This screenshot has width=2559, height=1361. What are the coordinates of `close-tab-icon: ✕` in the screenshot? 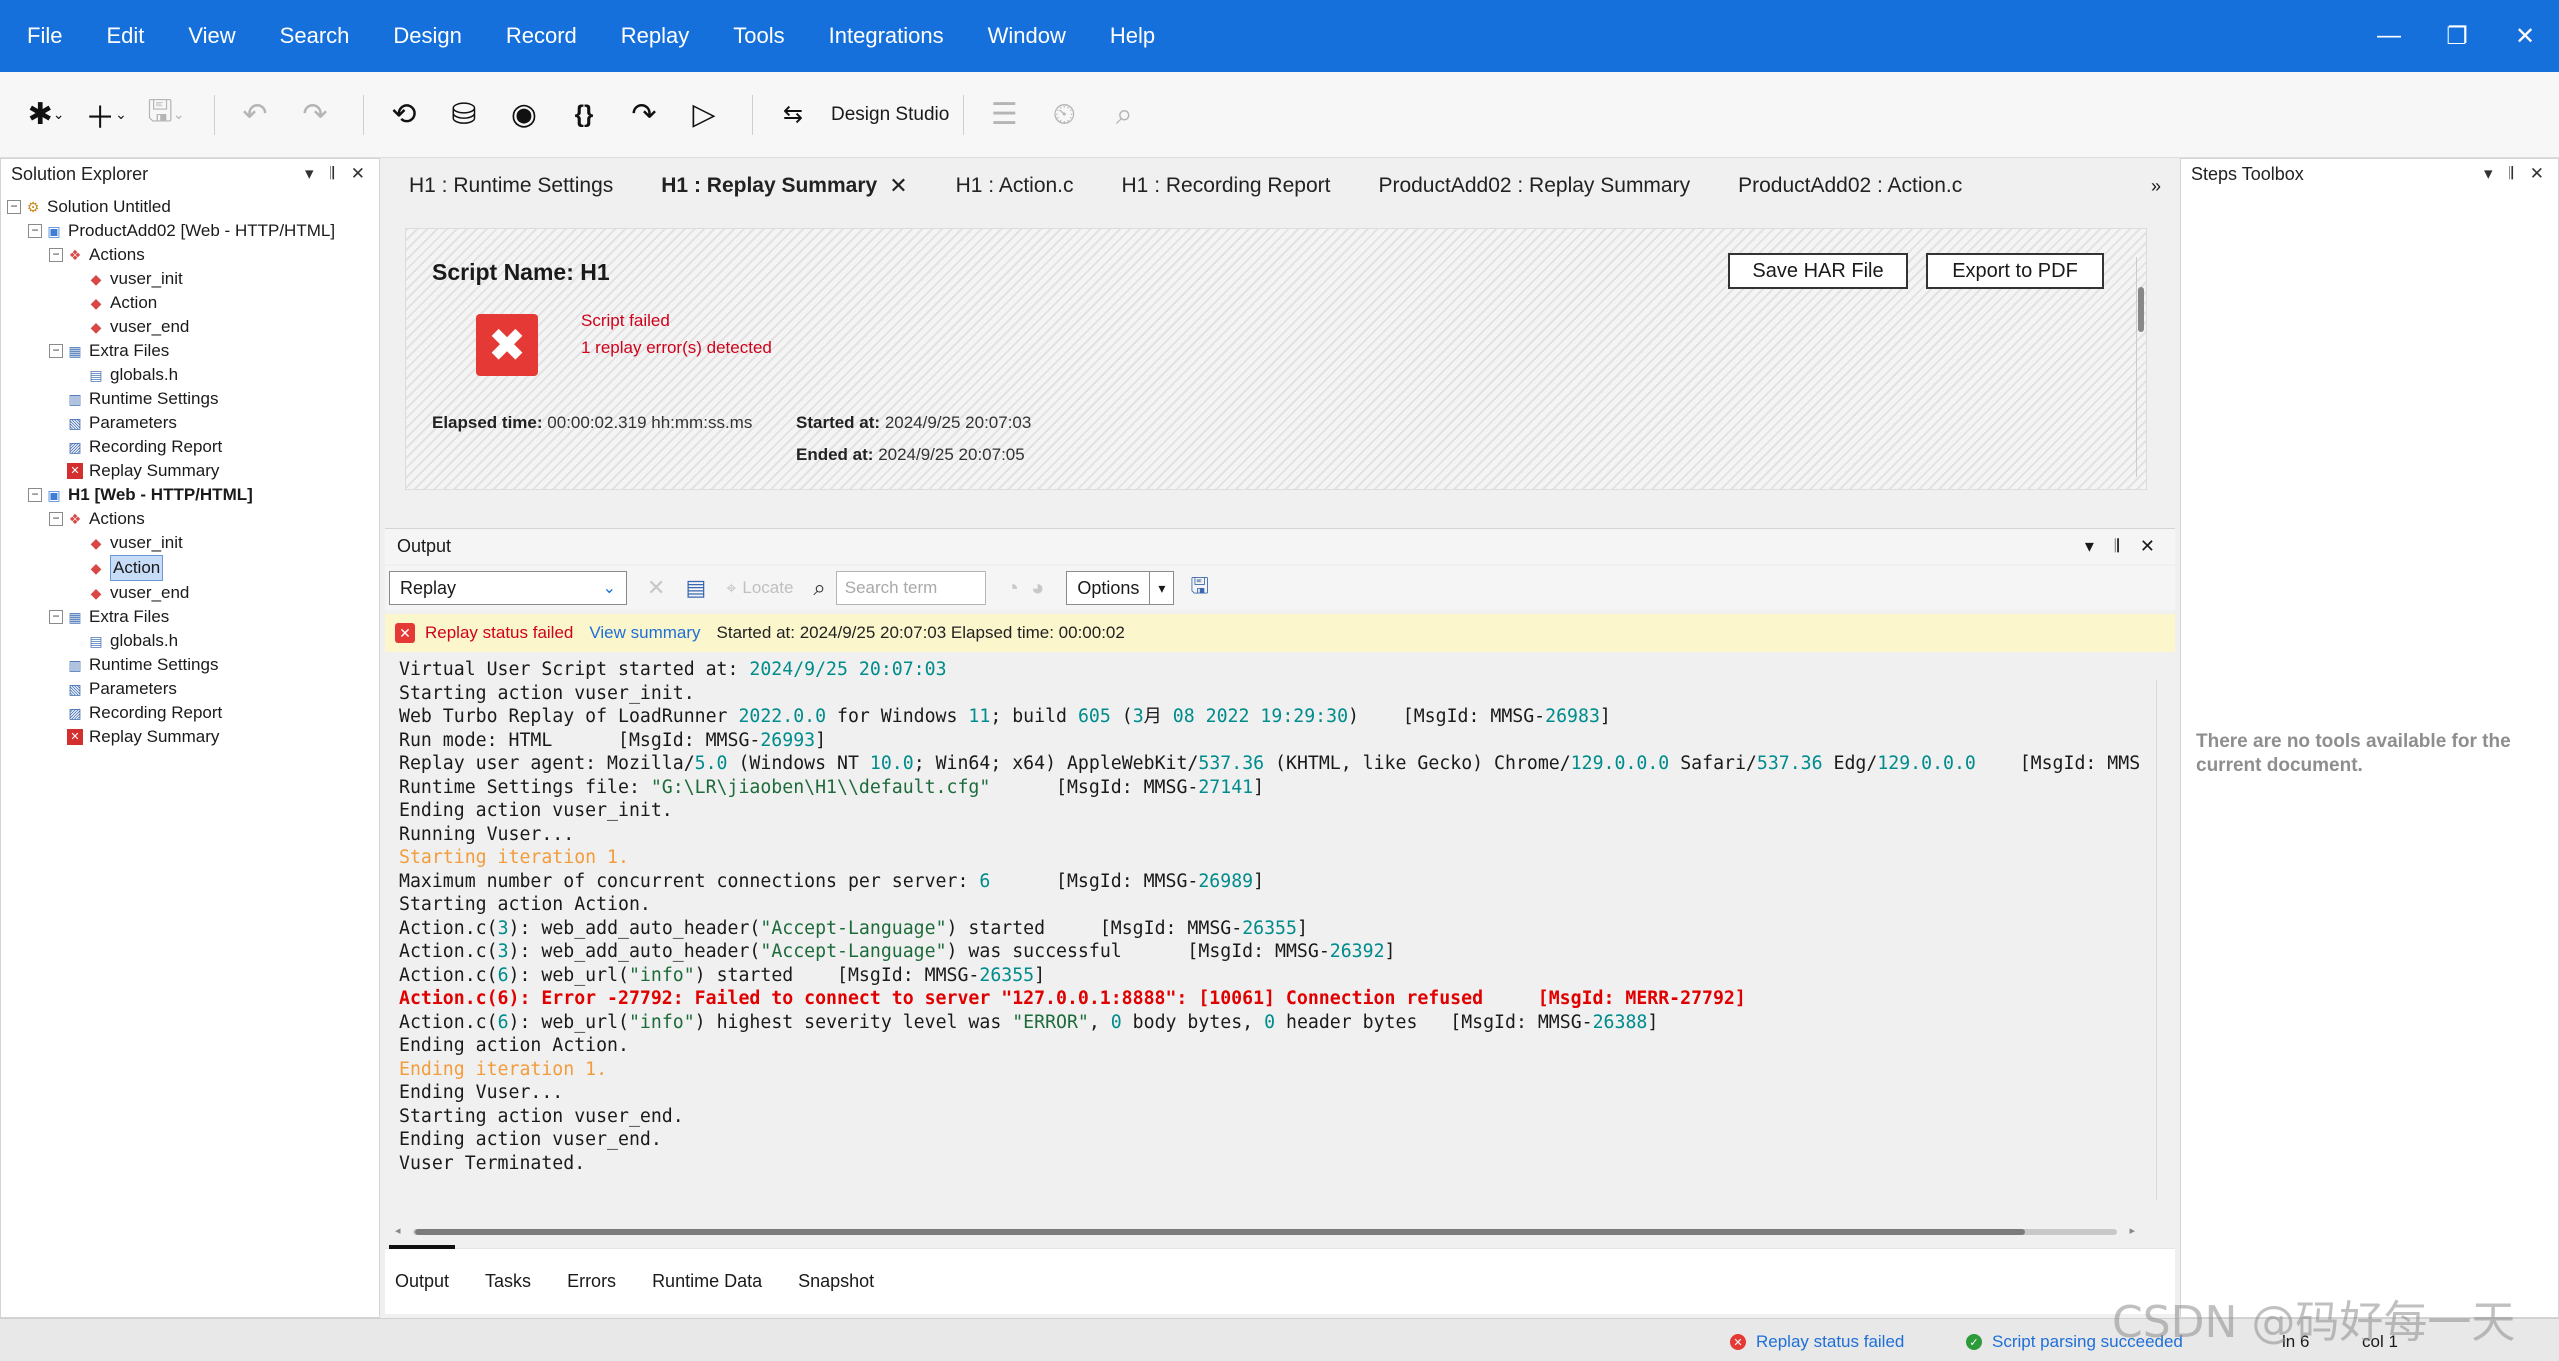 It's located at (898, 186).